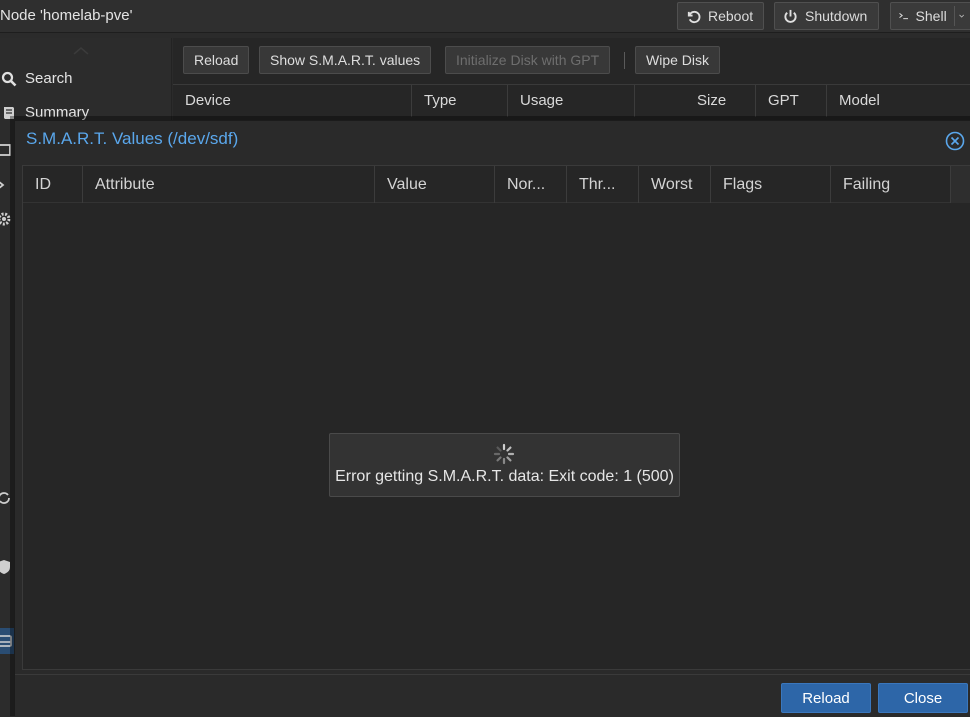 This screenshot has height=717, width=970. I want to click on reboot-button: Reboot, so click(720, 16).